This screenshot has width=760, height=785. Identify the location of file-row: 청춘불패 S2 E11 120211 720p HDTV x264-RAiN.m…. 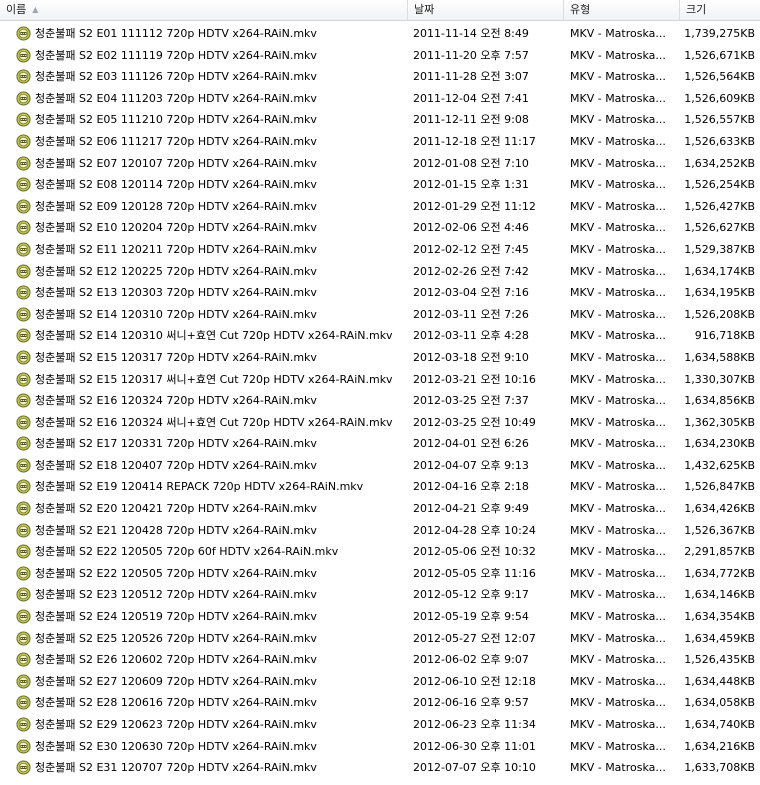
(380, 250).